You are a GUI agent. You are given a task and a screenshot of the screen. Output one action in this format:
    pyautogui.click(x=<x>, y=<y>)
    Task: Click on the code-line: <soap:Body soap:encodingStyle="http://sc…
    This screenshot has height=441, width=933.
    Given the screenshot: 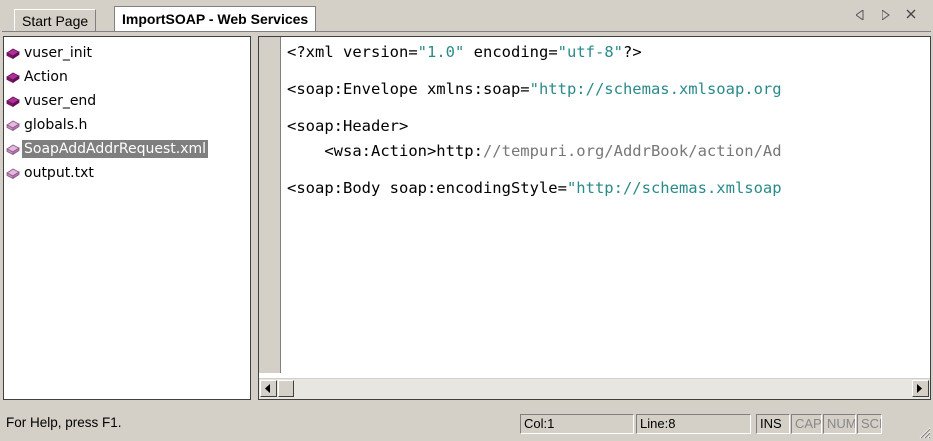 What is the action you would take?
    pyautogui.click(x=534, y=188)
    